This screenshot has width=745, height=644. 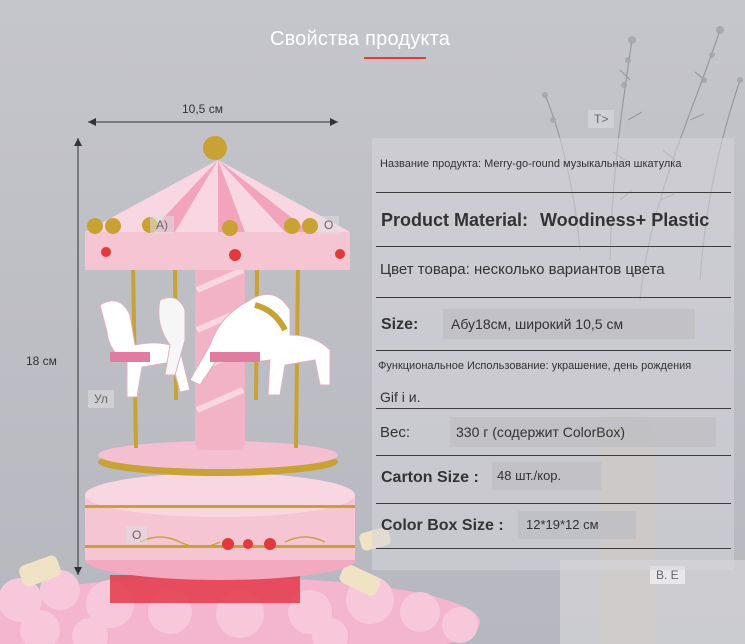 What do you see at coordinates (577, 525) in the screenshot?
I see `spec-colorbox-value: 12*19*12 см` at bounding box center [577, 525].